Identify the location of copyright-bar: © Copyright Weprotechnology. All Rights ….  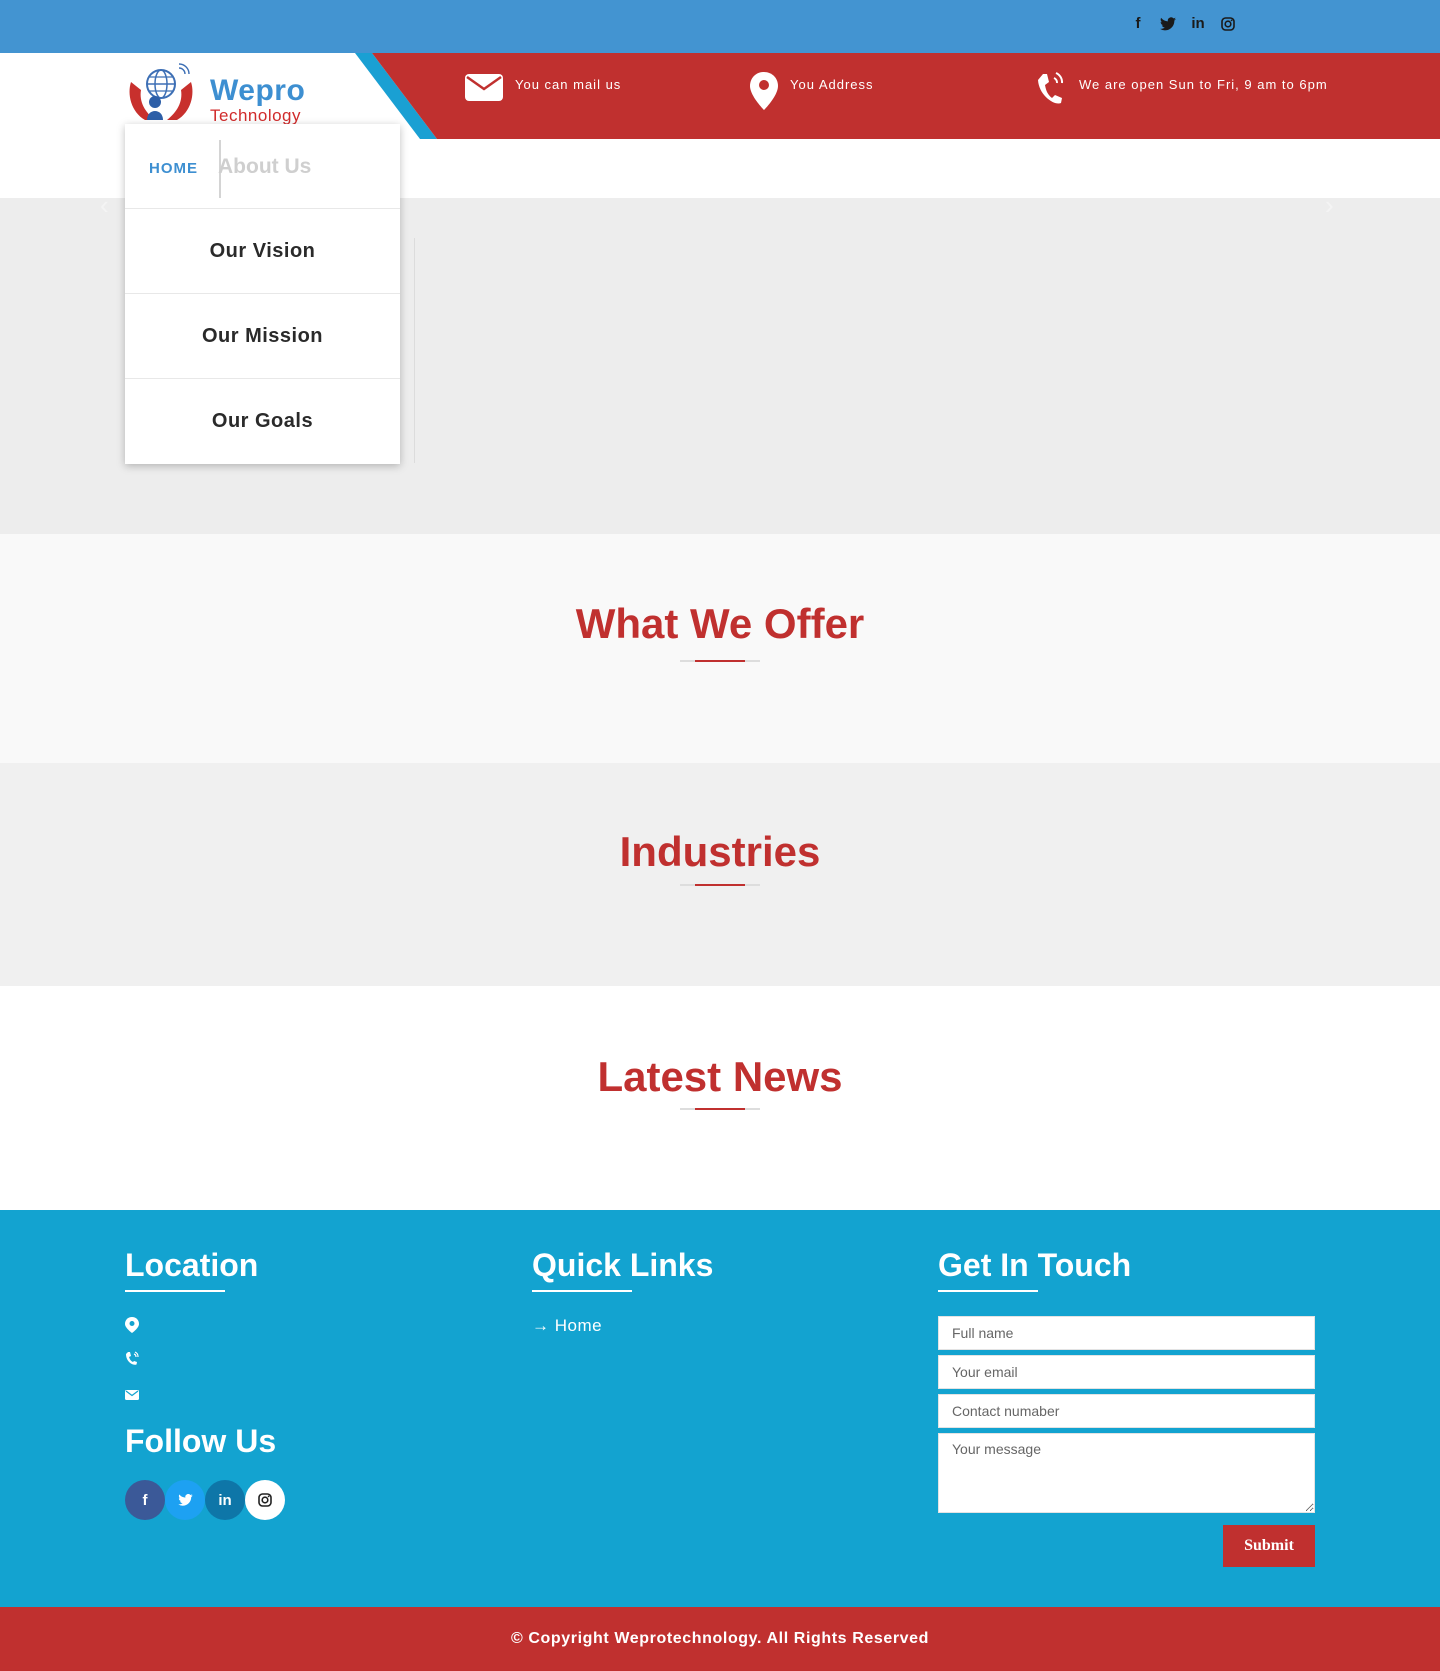
(720, 1639).